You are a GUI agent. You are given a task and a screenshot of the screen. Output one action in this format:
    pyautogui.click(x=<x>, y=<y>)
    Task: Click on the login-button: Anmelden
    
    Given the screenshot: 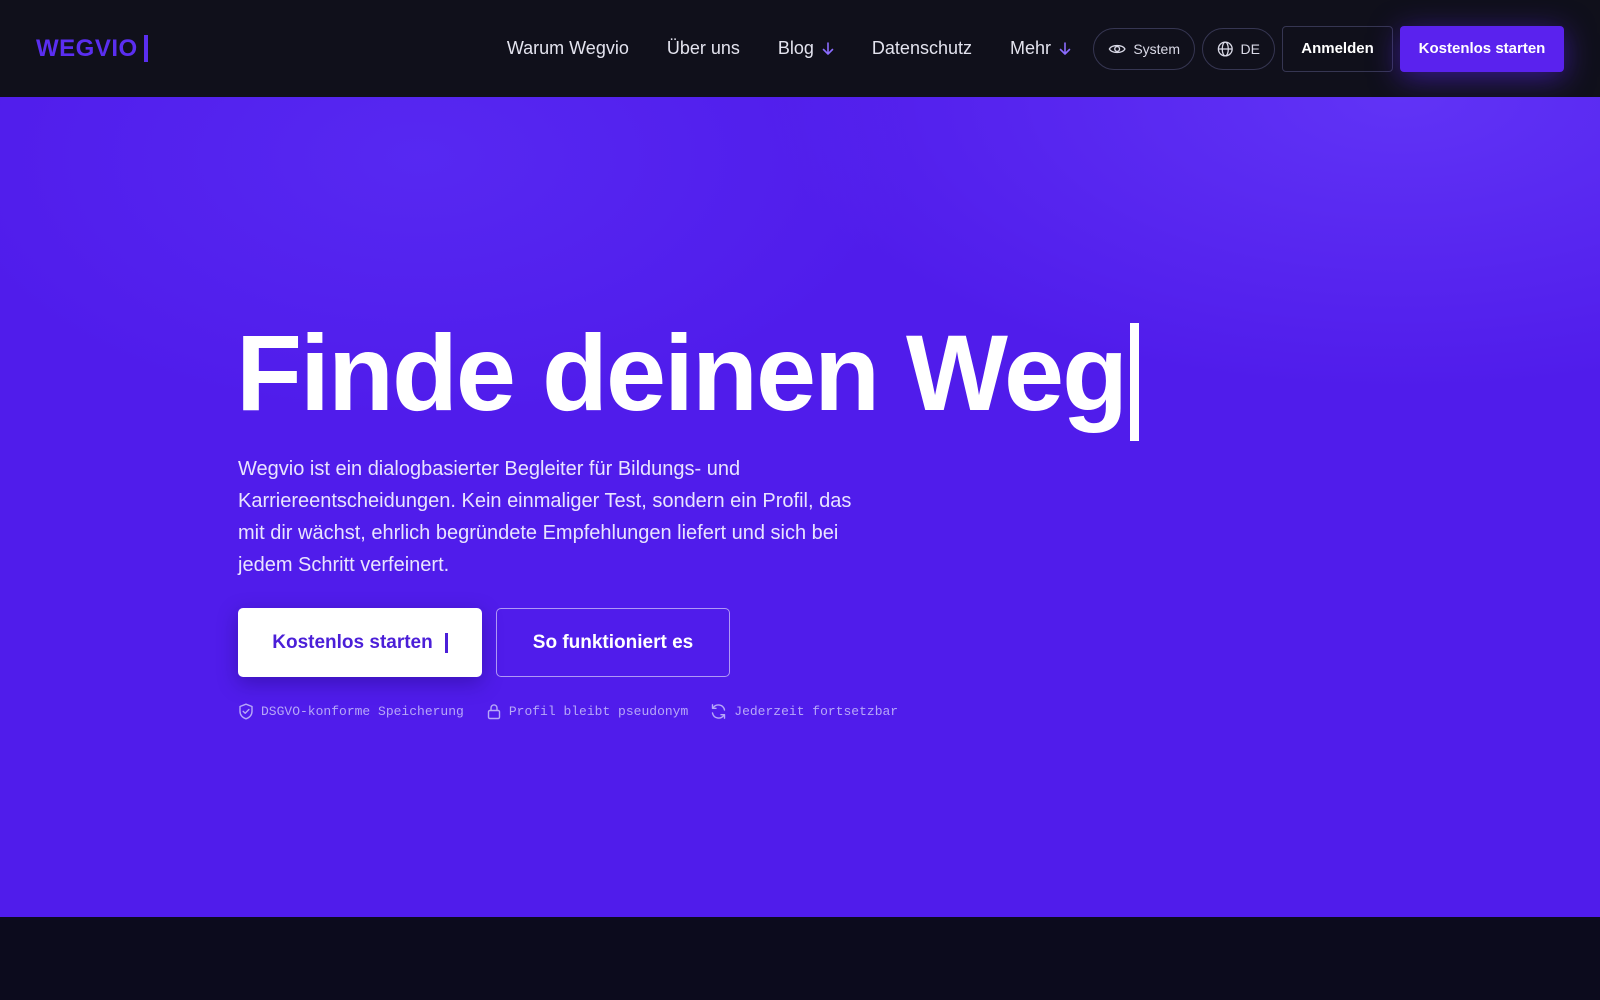 What is the action you would take?
    pyautogui.click(x=1337, y=48)
    